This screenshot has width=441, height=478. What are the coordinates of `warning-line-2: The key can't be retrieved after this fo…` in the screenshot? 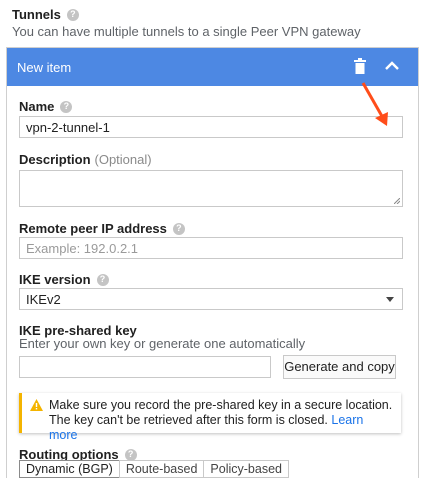 It's located at (188, 420).